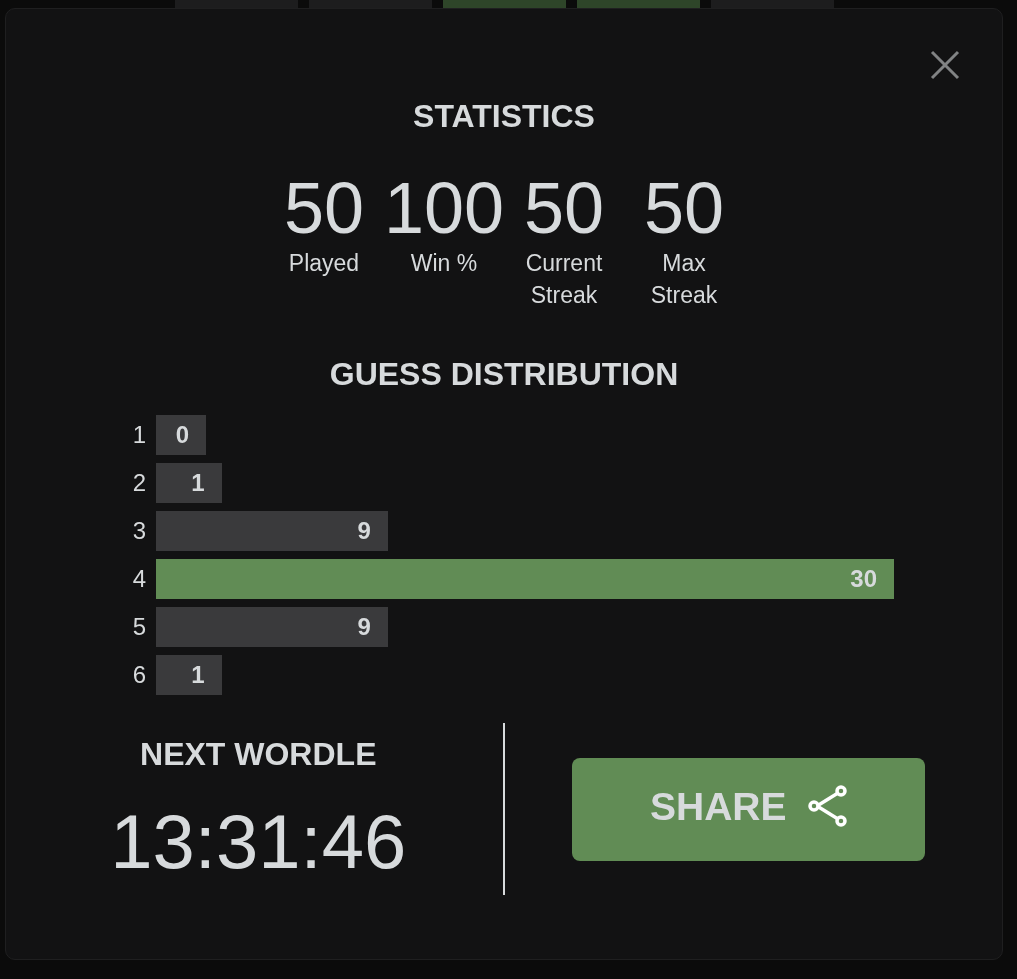 The width and height of the screenshot is (1017, 979). I want to click on stat-value: 100, so click(444, 208).